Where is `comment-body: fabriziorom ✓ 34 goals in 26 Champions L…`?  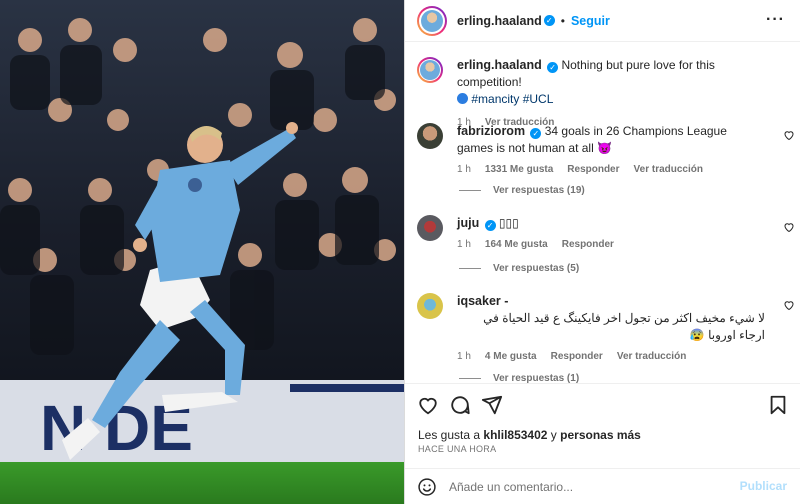 comment-body: fabriziorom ✓ 34 goals in 26 Champions L… is located at coordinates (611, 150).